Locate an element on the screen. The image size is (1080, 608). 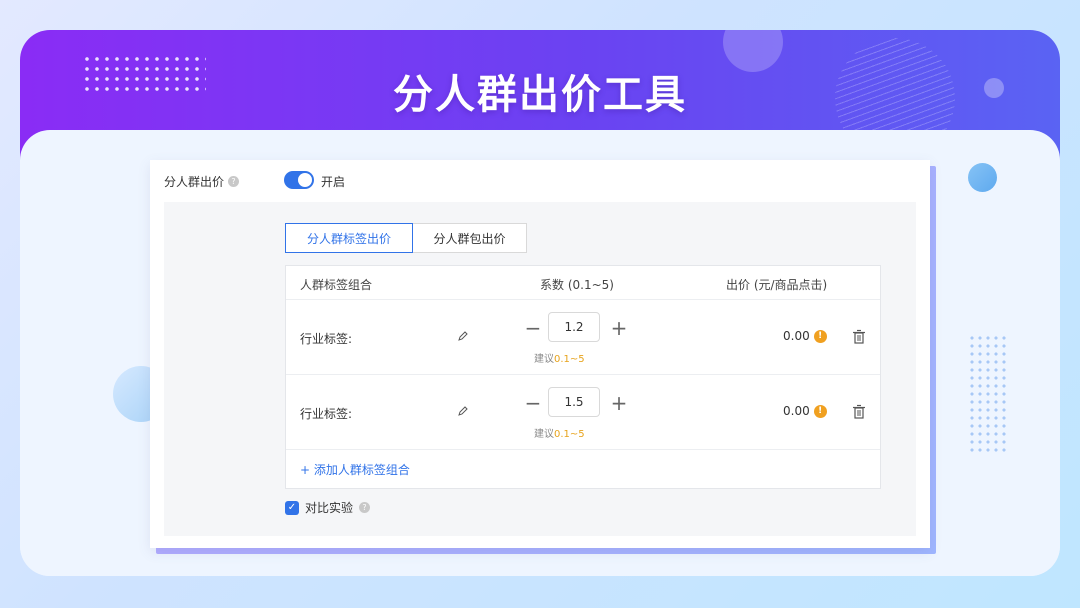
enable-toggle is located at coordinates (299, 180).